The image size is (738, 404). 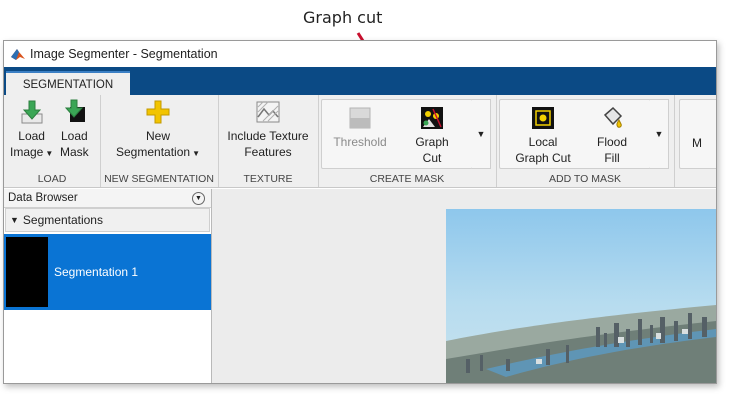 What do you see at coordinates (613, 117) in the screenshot?
I see `flood-fill-icon` at bounding box center [613, 117].